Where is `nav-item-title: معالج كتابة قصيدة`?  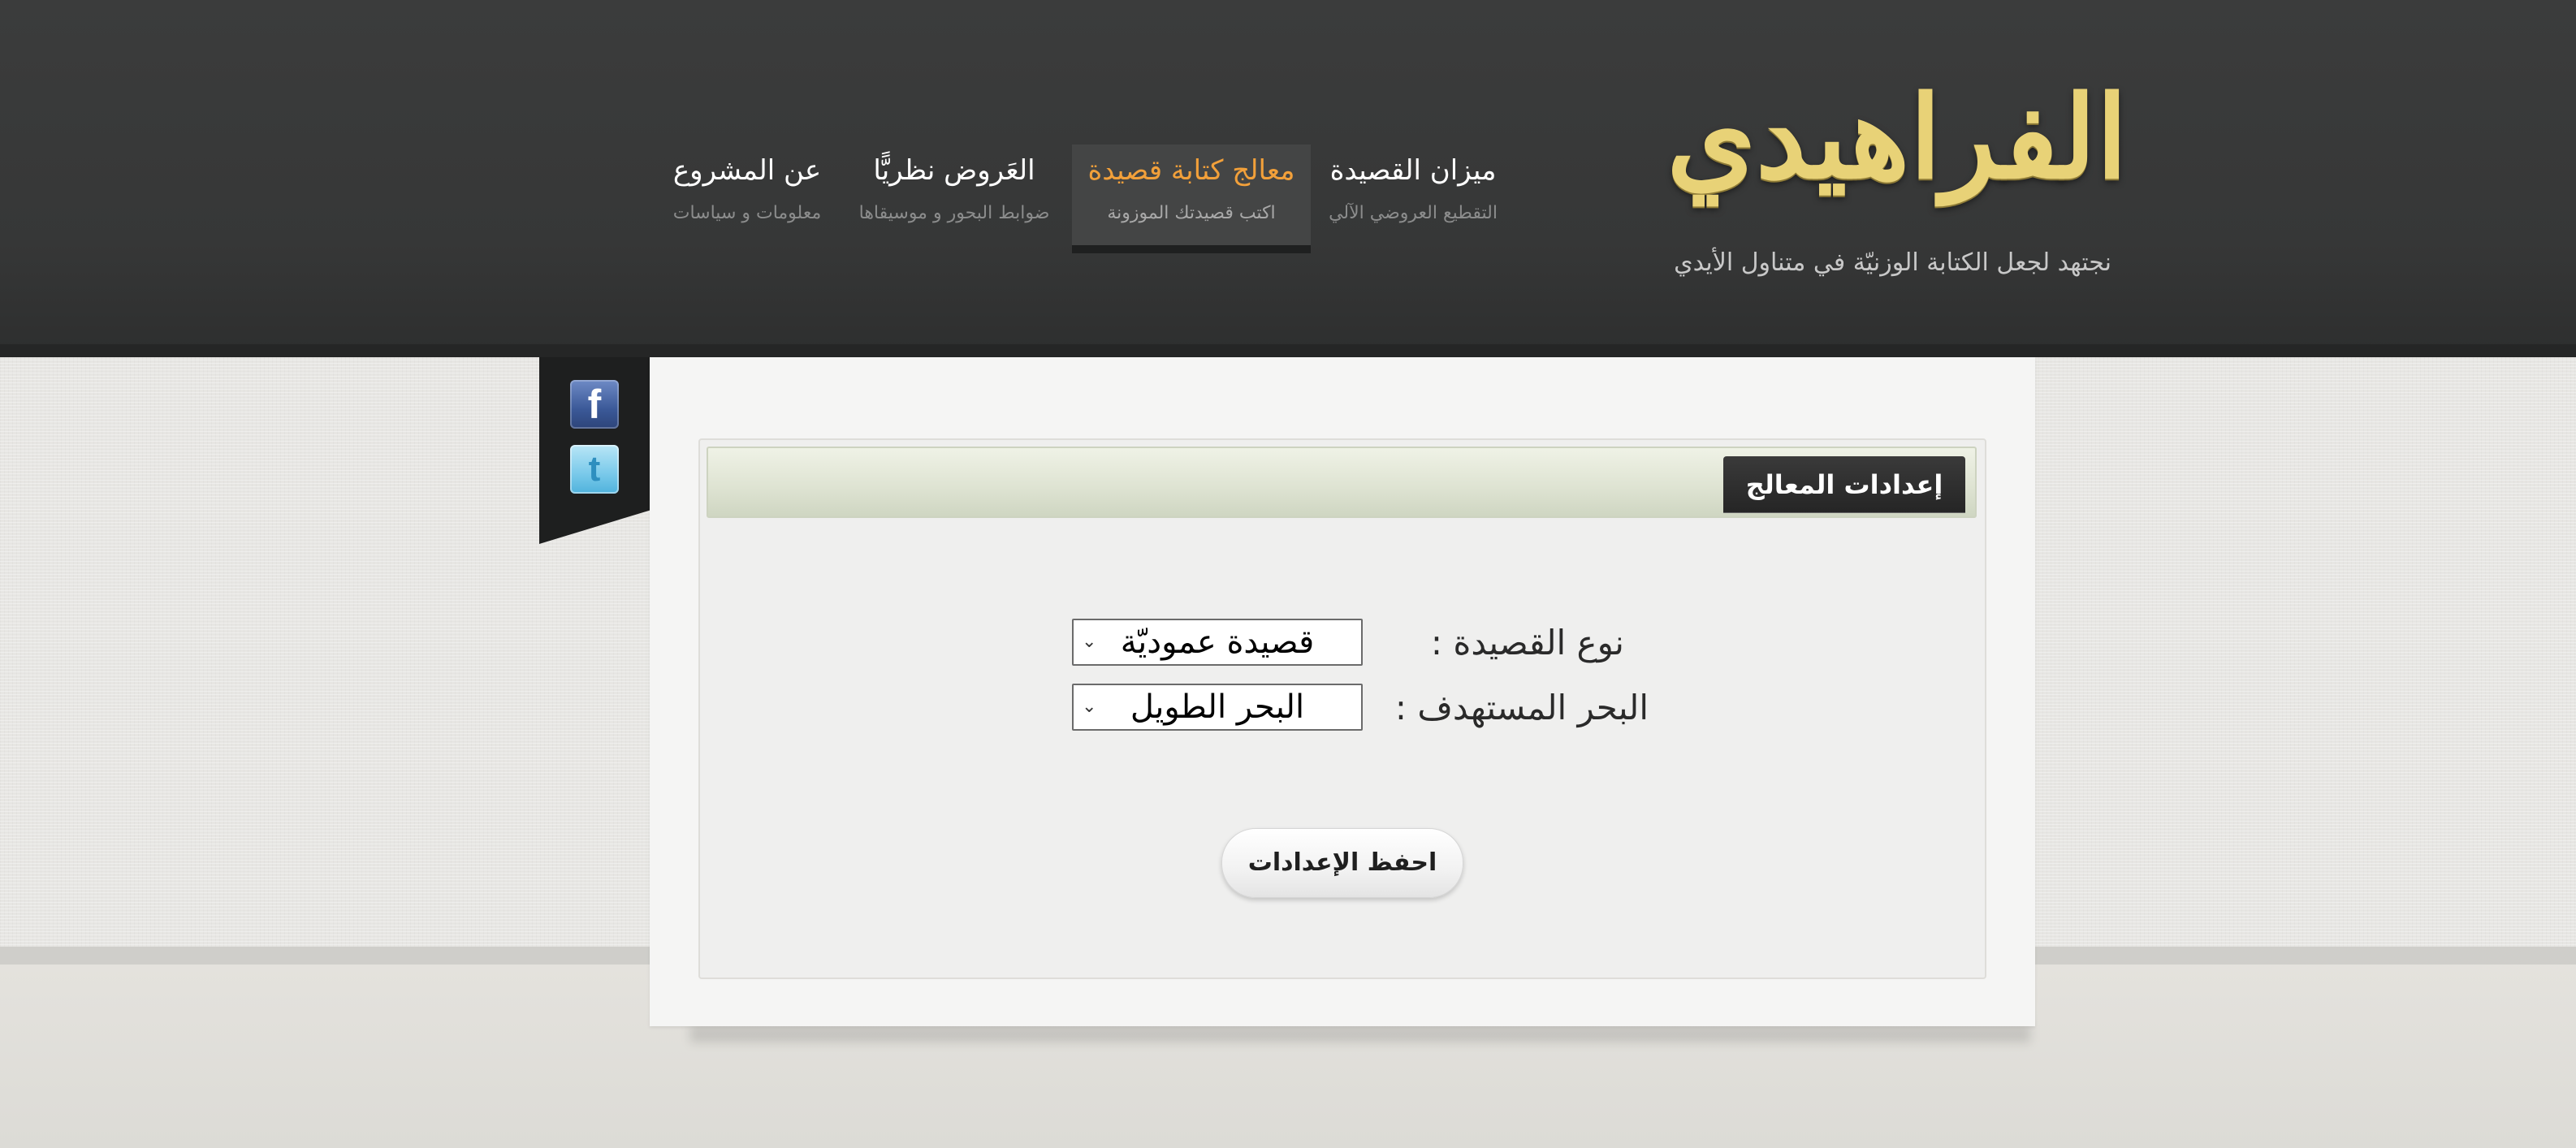 nav-item-title: معالج كتابة قصيدة is located at coordinates (1191, 170).